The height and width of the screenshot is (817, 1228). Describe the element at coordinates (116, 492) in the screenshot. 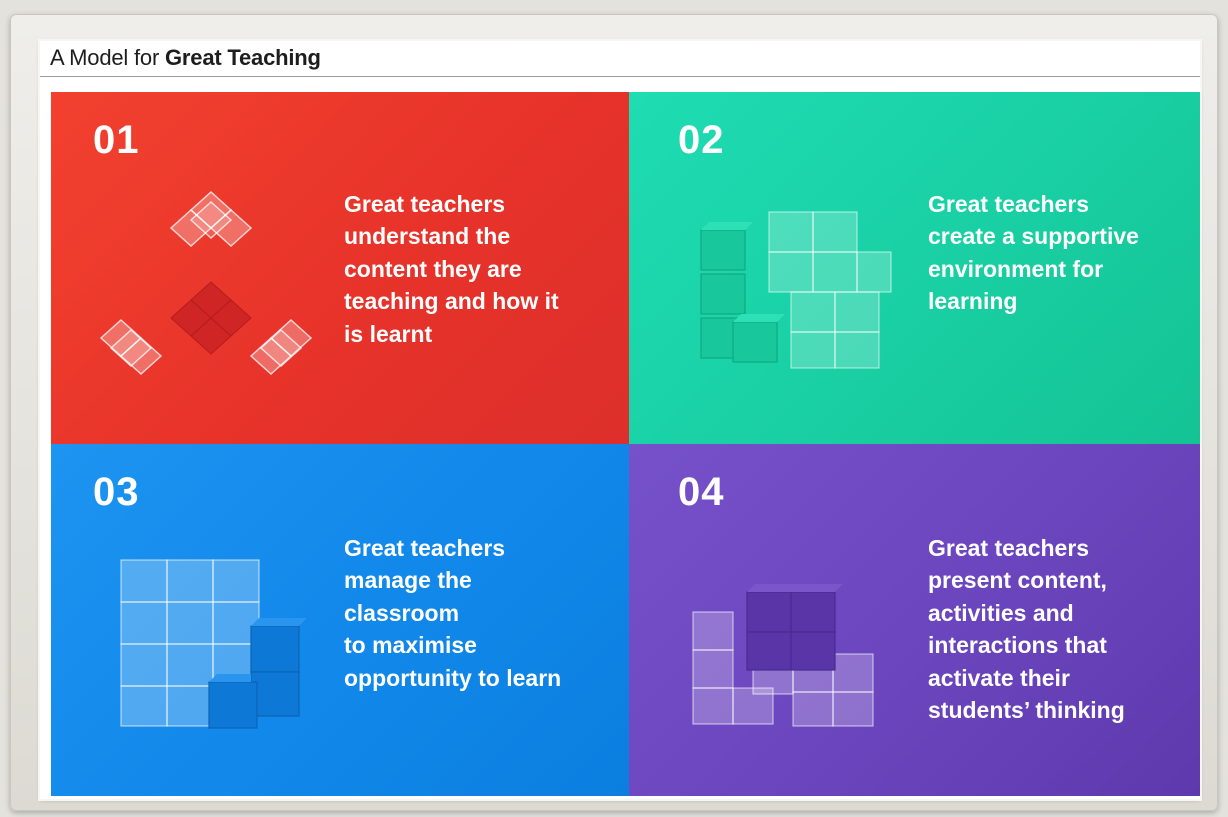

I see `quadrant-number: 03` at that location.